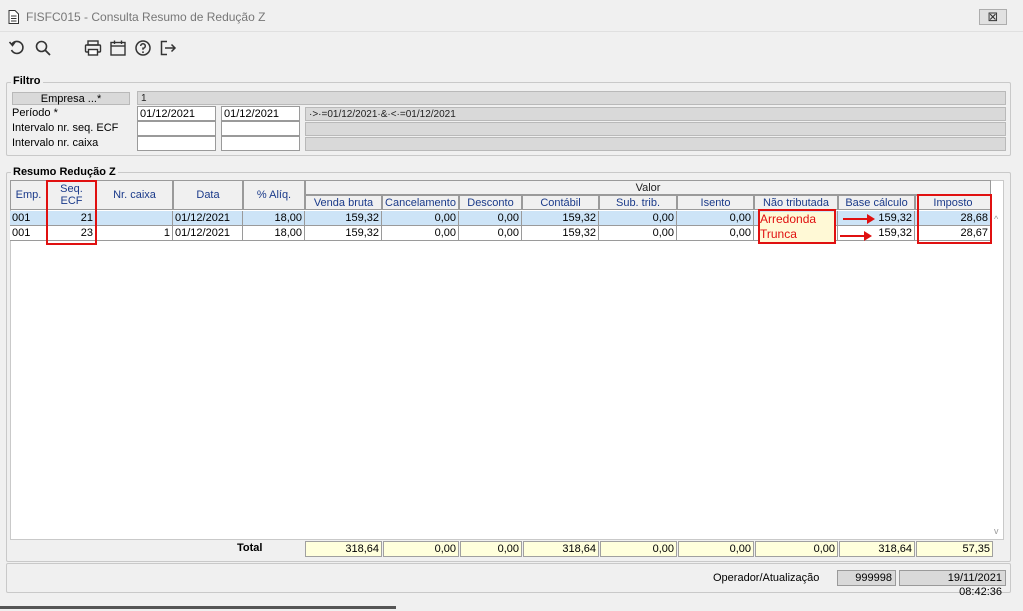  What do you see at coordinates (560, 202) in the screenshot?
I see `header-contabil: Contábil` at bounding box center [560, 202].